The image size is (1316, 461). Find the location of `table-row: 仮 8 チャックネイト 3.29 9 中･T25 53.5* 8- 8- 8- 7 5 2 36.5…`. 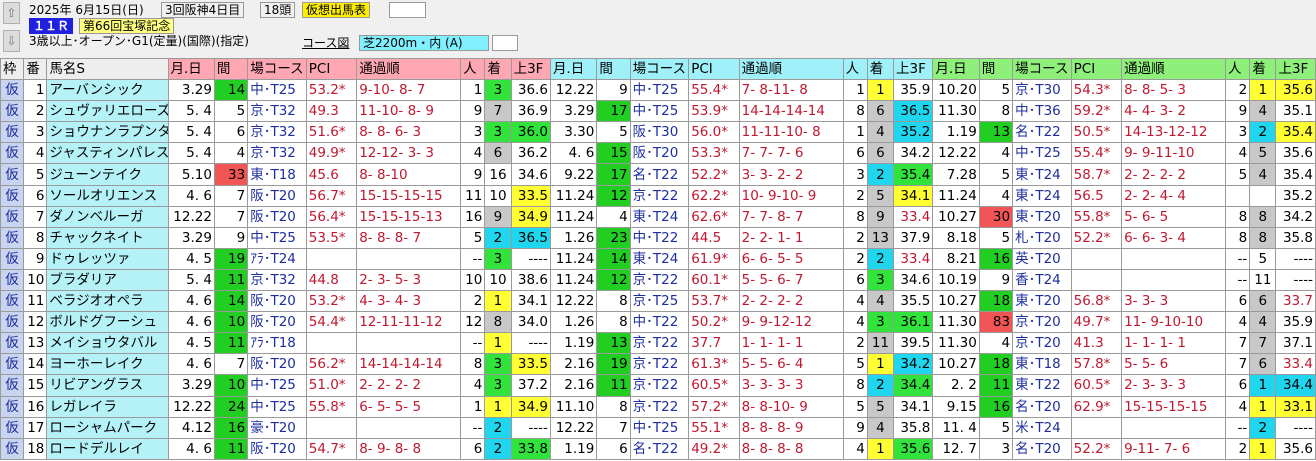

table-row: 仮 8 チャックネイト 3.29 9 中･T25 53.5* 8- 8- 8- 7 5 2 36.5… is located at coordinates (658, 237).